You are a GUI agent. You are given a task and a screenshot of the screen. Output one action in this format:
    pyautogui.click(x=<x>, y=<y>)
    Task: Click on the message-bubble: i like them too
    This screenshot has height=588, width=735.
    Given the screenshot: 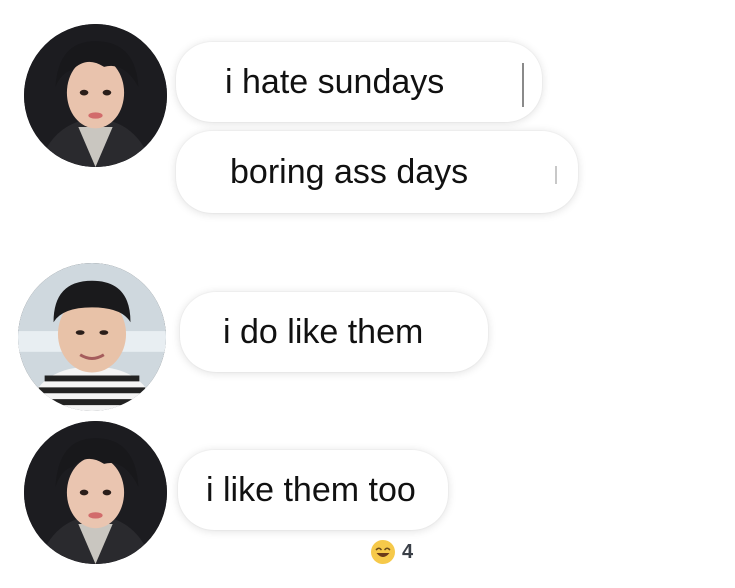 What is the action you would take?
    pyautogui.click(x=313, y=490)
    